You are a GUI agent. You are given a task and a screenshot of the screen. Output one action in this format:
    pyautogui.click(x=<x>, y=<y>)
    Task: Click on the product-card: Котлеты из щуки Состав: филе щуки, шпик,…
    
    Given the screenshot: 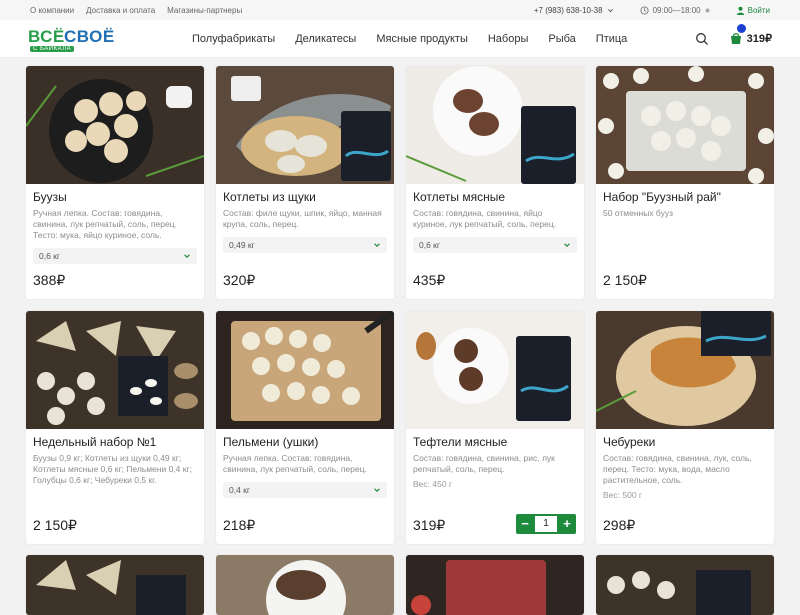 What is the action you would take?
    pyautogui.click(x=305, y=182)
    